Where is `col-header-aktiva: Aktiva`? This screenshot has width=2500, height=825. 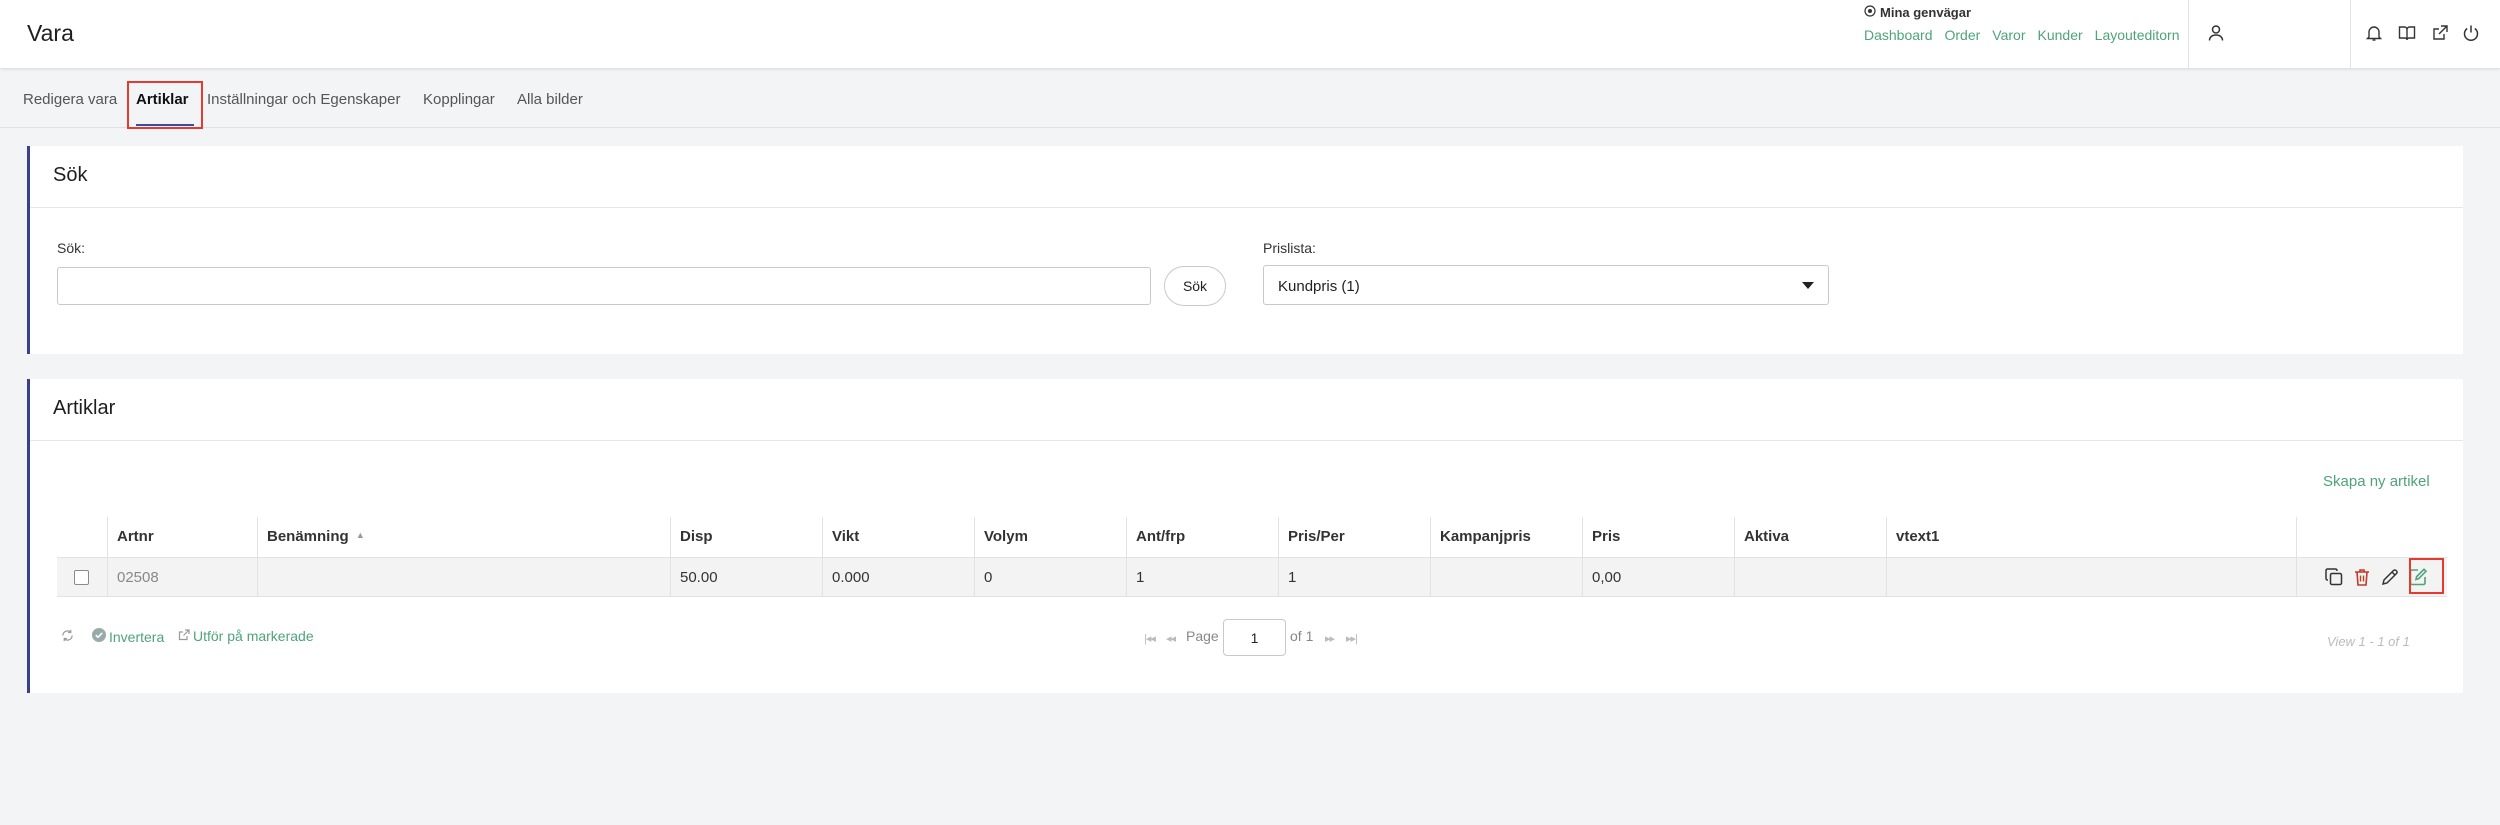
col-header-aktiva: Aktiva is located at coordinates (1810, 537).